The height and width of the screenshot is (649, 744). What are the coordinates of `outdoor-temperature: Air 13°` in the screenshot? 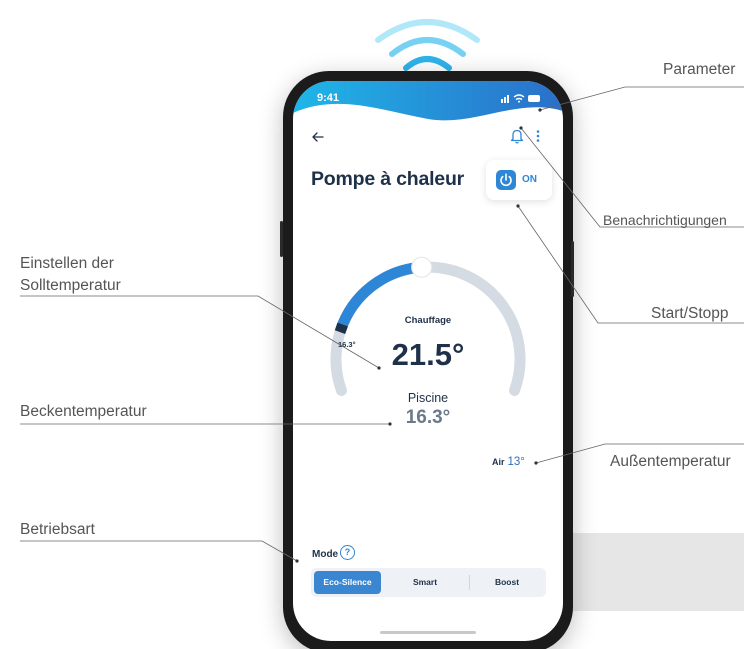 It's located at (508, 462).